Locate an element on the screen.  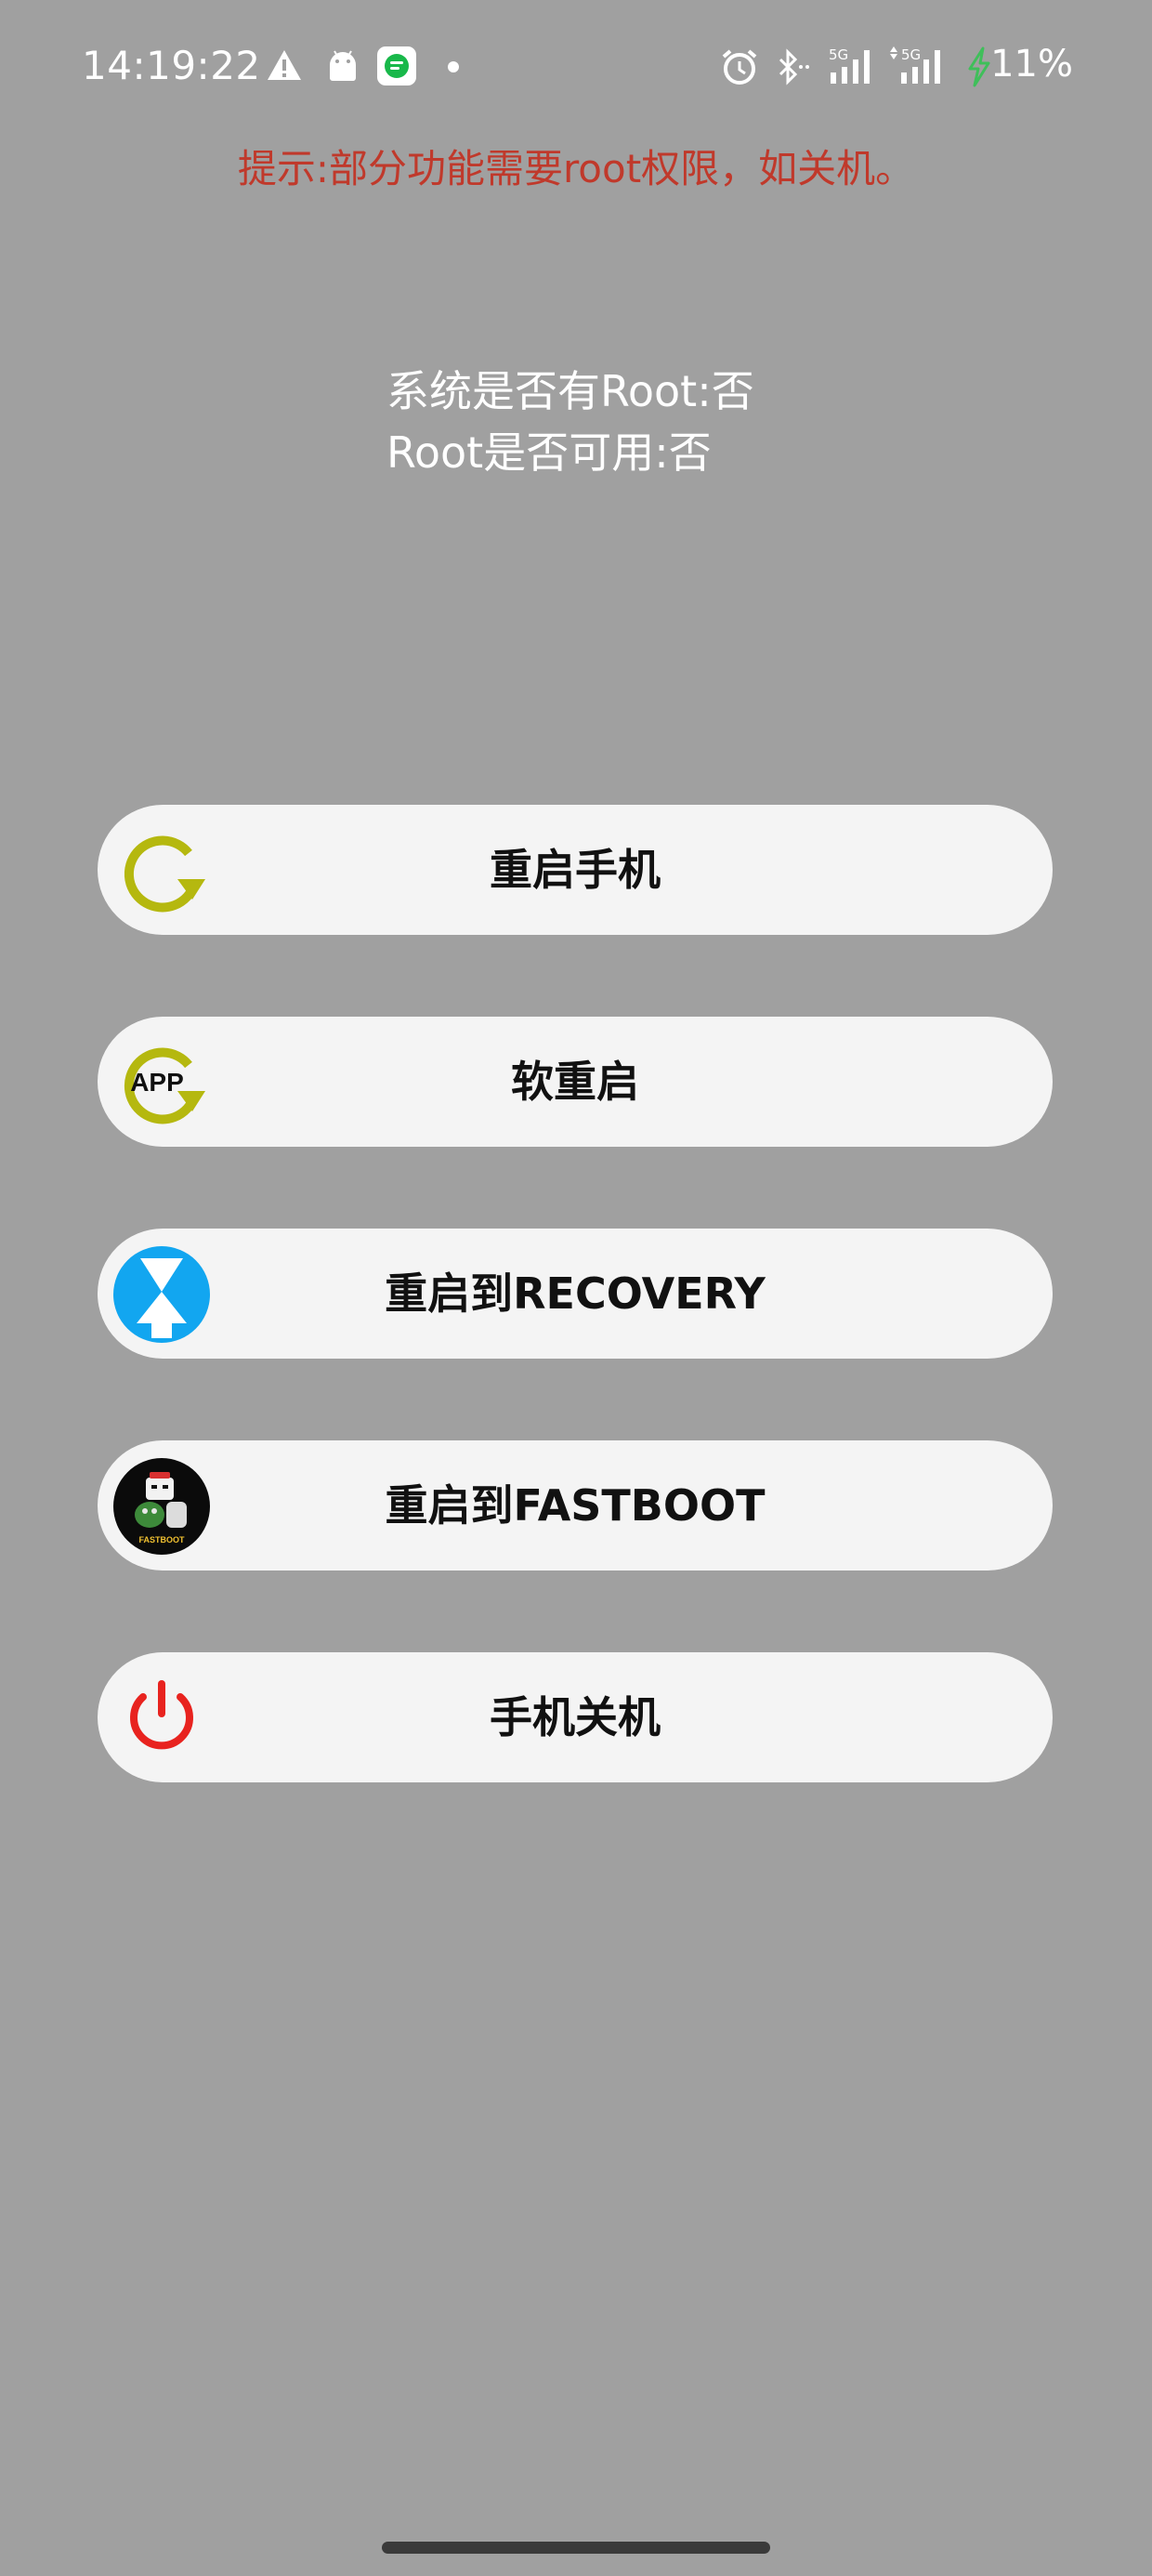
bluetooth-icon is located at coordinates (794, 66).